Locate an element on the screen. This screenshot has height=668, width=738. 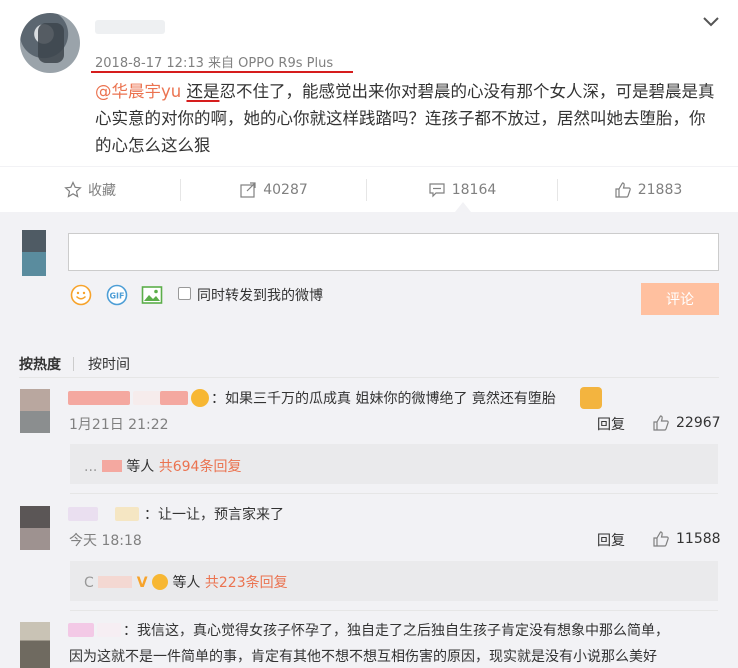
repost-icon is located at coordinates (248, 190).